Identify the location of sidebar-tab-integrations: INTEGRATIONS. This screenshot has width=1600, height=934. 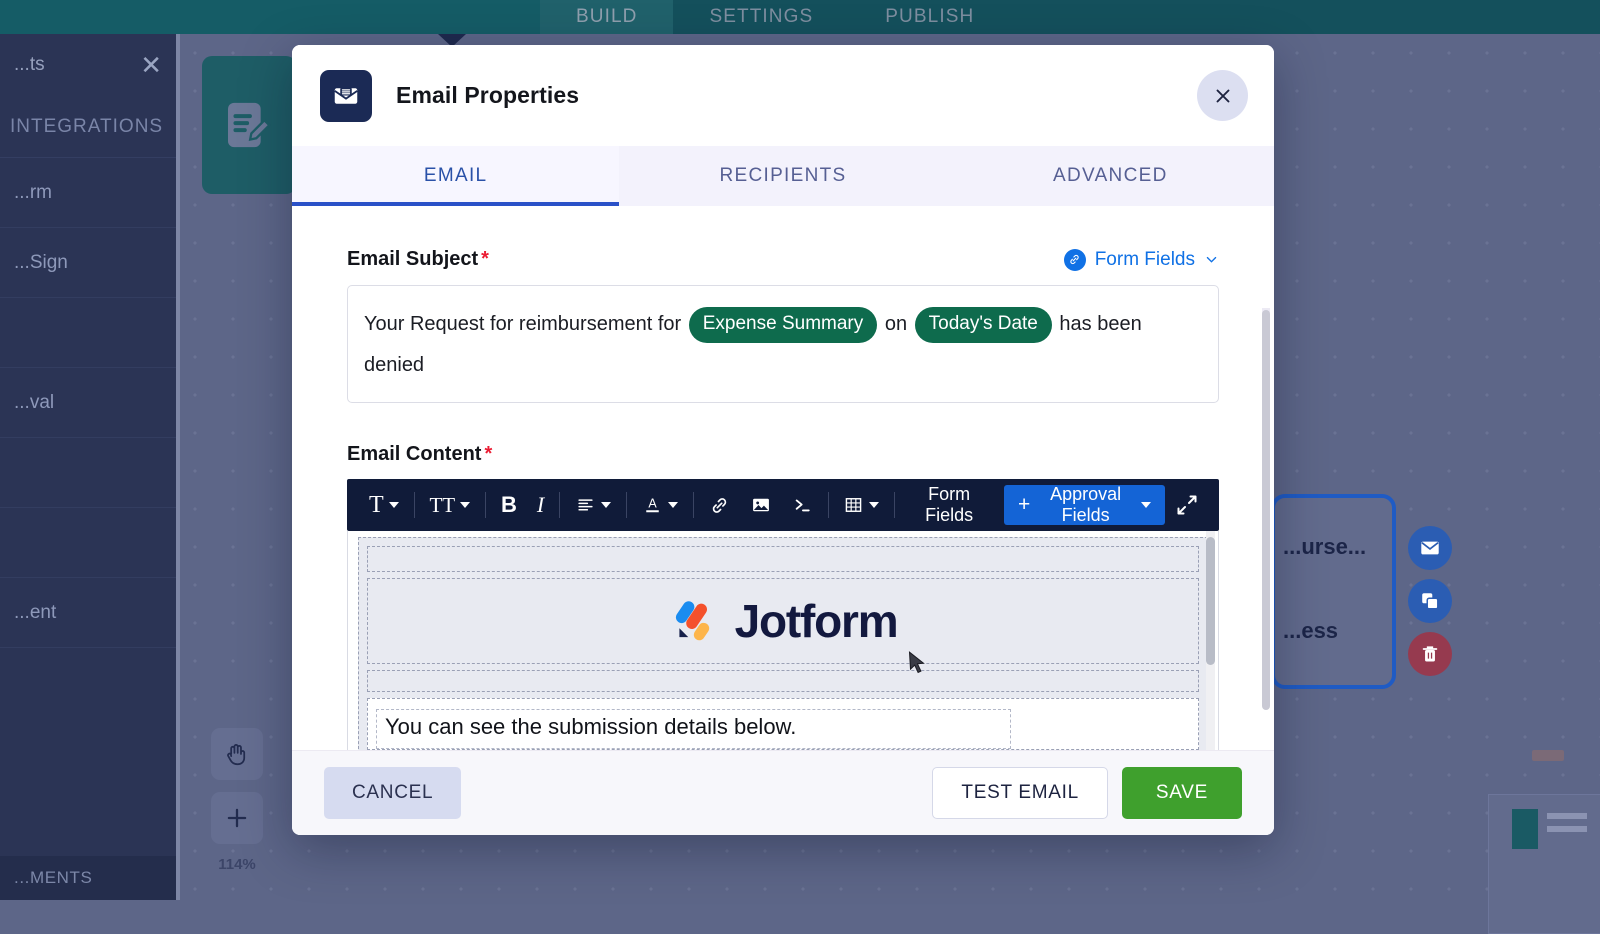
(88, 127).